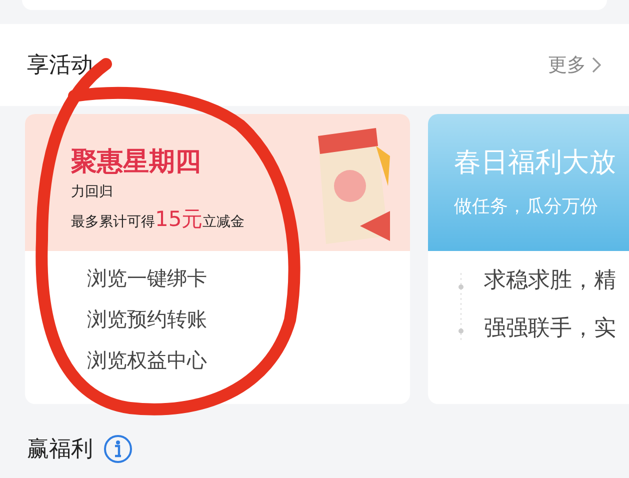  What do you see at coordinates (556, 280) in the screenshot?
I see `activity-item: 求稳求胜，精` at bounding box center [556, 280].